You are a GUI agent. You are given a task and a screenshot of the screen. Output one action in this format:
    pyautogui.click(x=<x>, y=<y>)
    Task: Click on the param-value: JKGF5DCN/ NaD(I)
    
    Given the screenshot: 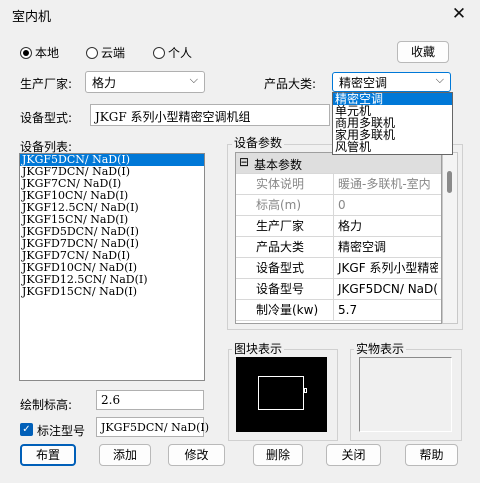 What is the action you would take?
    pyautogui.click(x=387, y=289)
    